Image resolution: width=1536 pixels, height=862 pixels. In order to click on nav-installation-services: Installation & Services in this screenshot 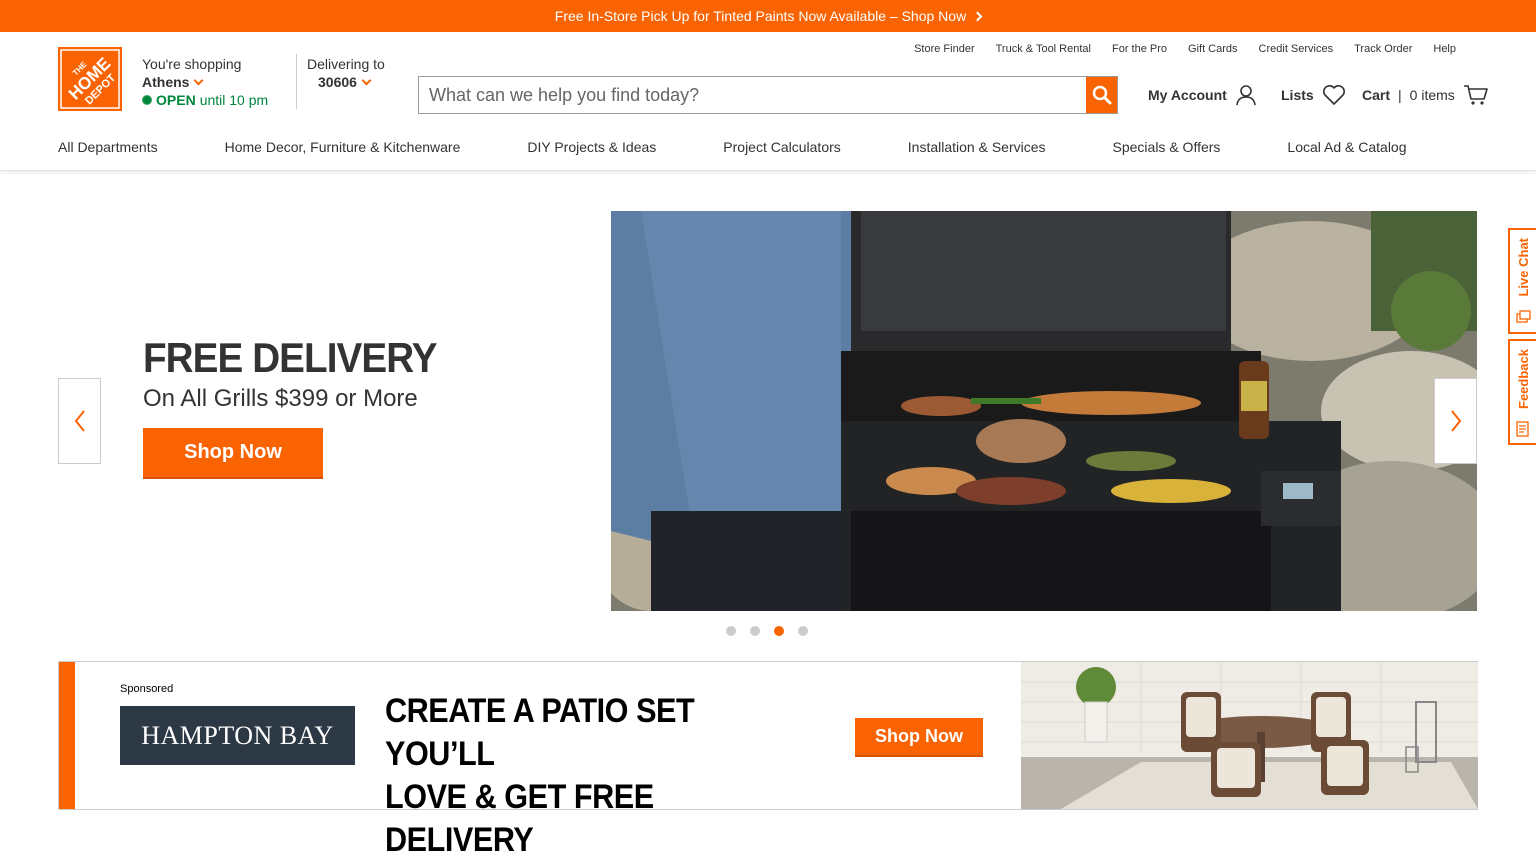, I will do `click(977, 147)`.